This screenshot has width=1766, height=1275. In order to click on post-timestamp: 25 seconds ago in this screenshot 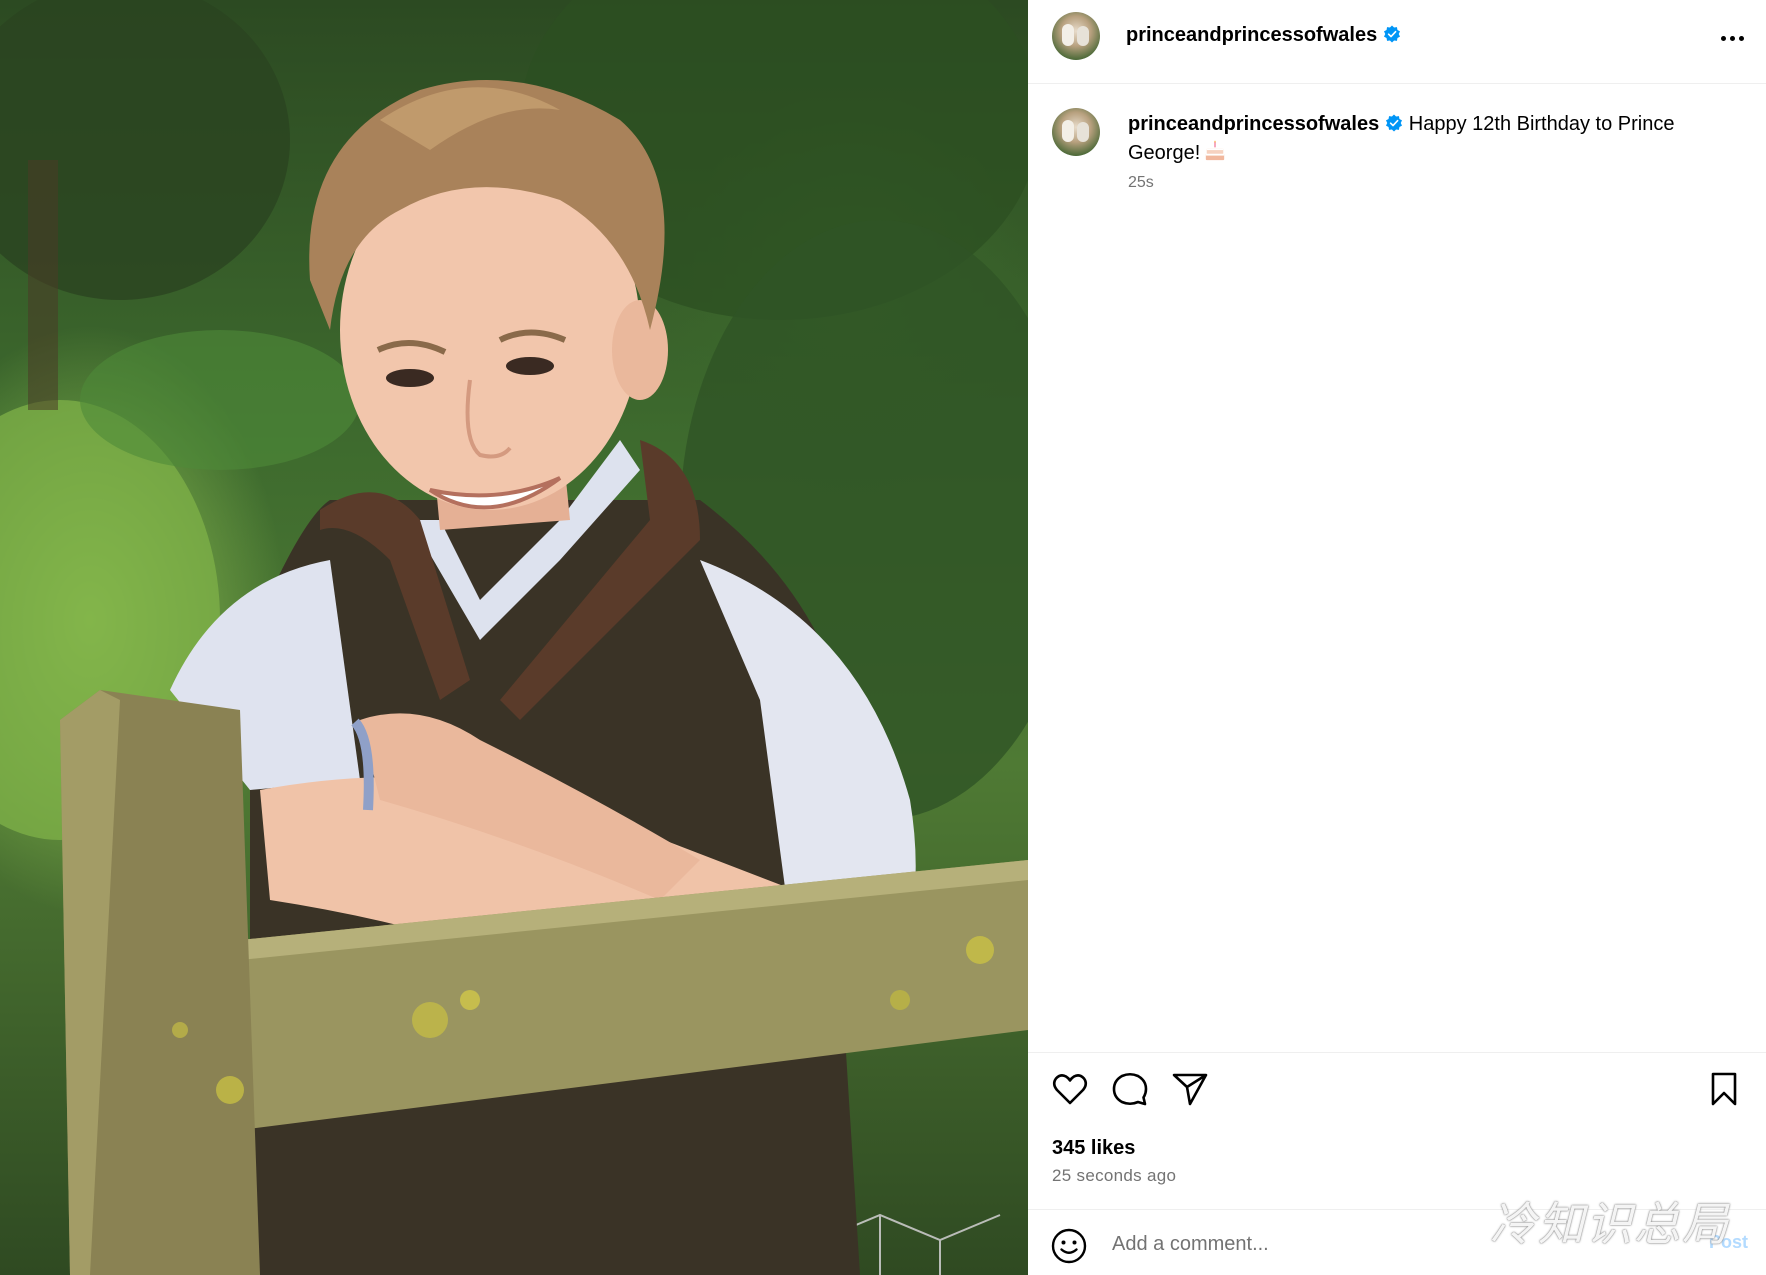, I will do `click(1114, 1175)`.